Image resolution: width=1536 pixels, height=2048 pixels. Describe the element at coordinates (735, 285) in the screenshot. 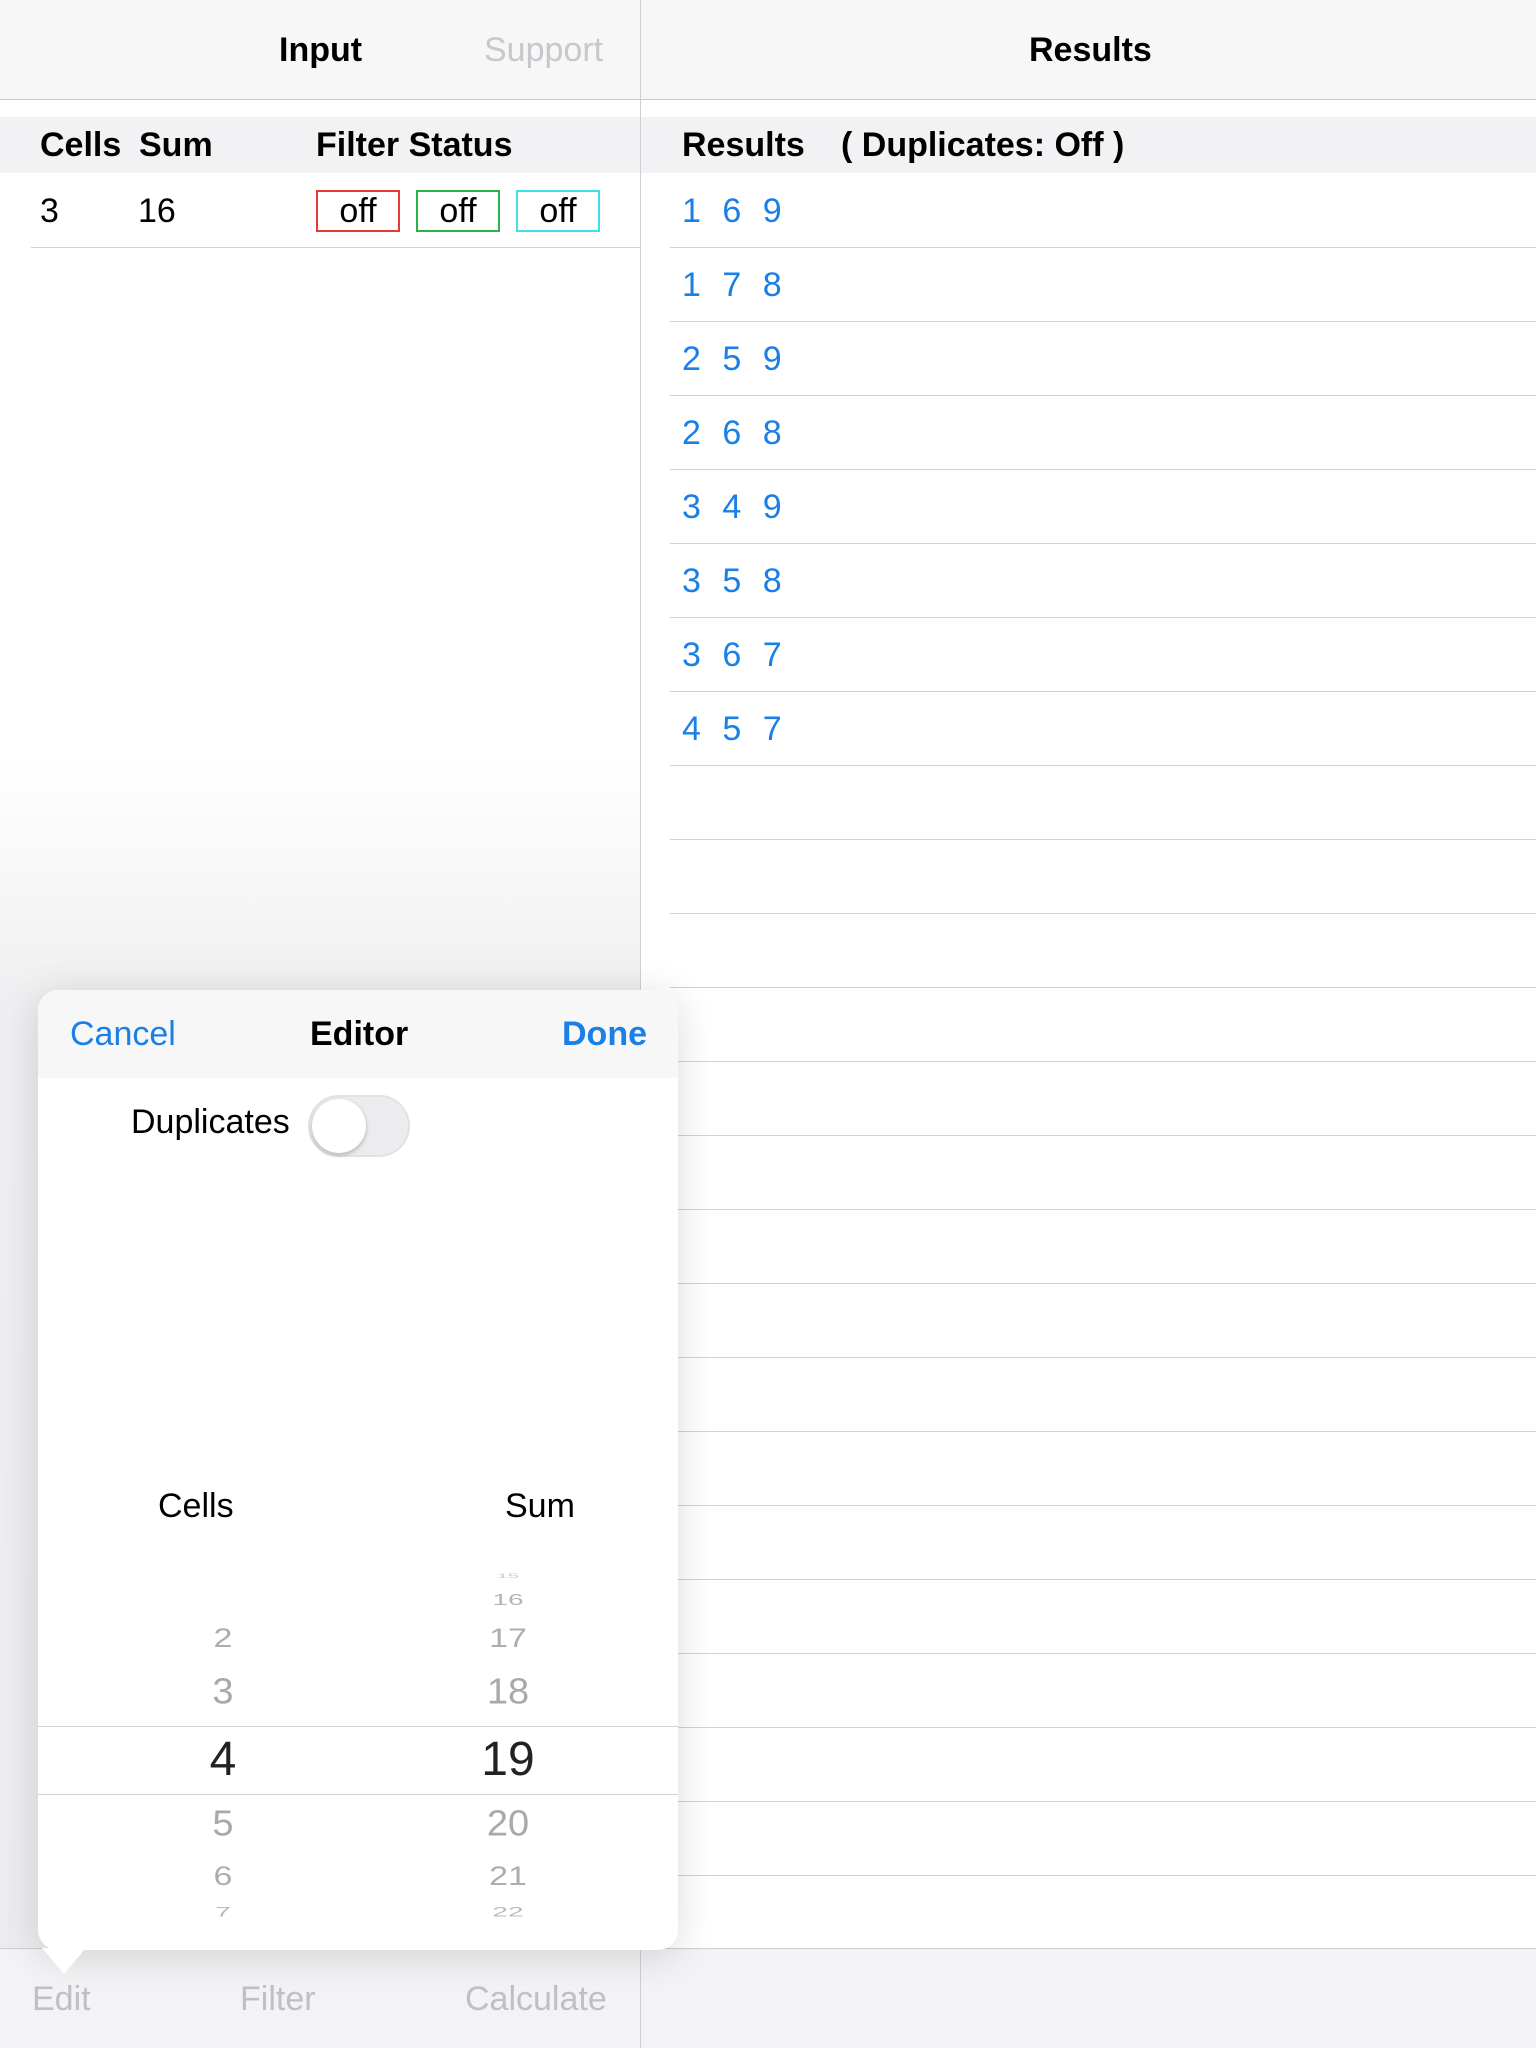

I see `result-combination: 1 7 8` at that location.